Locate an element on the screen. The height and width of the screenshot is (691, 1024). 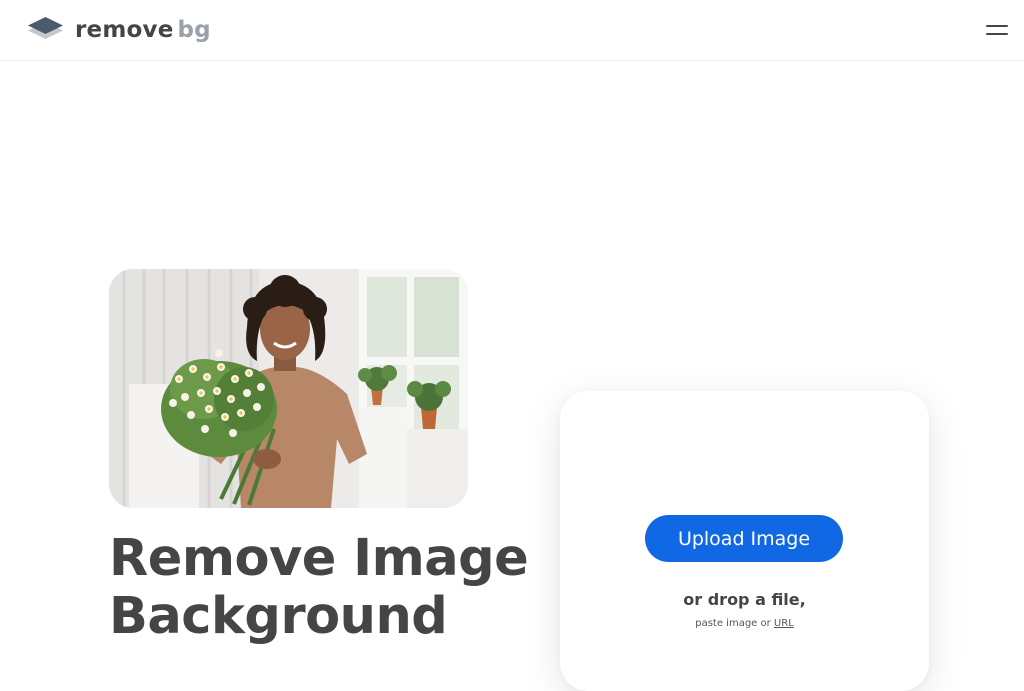
woman-with-bouquet-image is located at coordinates (288, 388).